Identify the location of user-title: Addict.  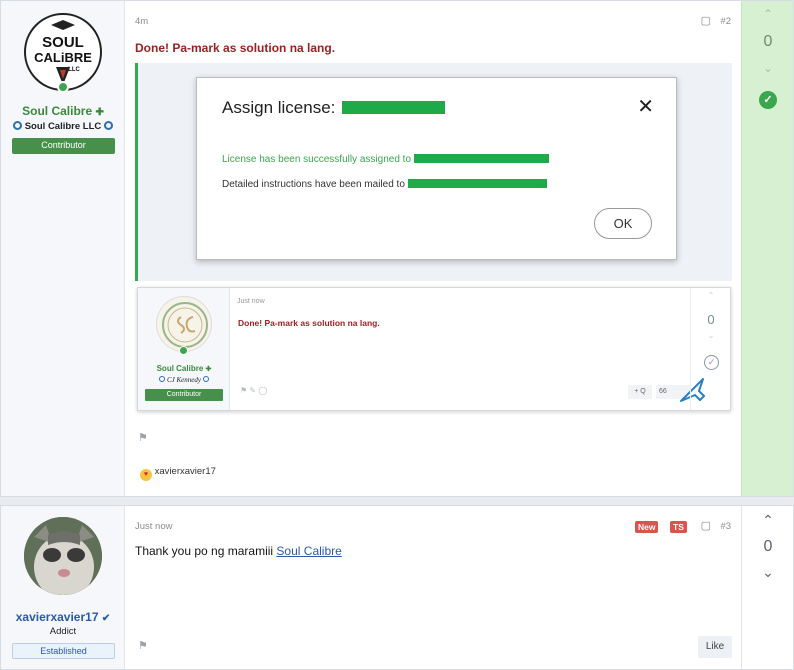
(63, 631).